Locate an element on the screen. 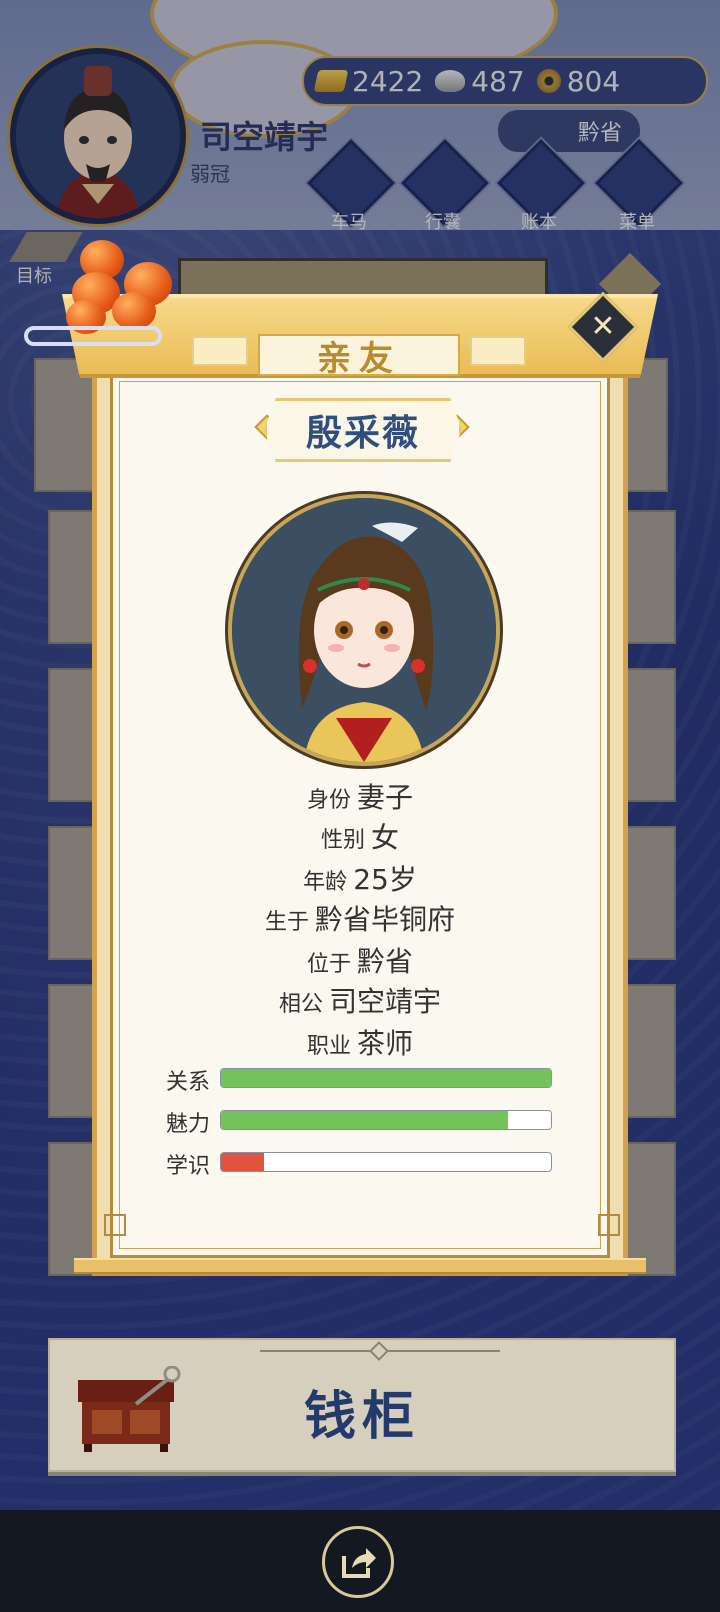 The height and width of the screenshot is (1612, 720). dialog-title-frame: 亲友 is located at coordinates (359, 356).